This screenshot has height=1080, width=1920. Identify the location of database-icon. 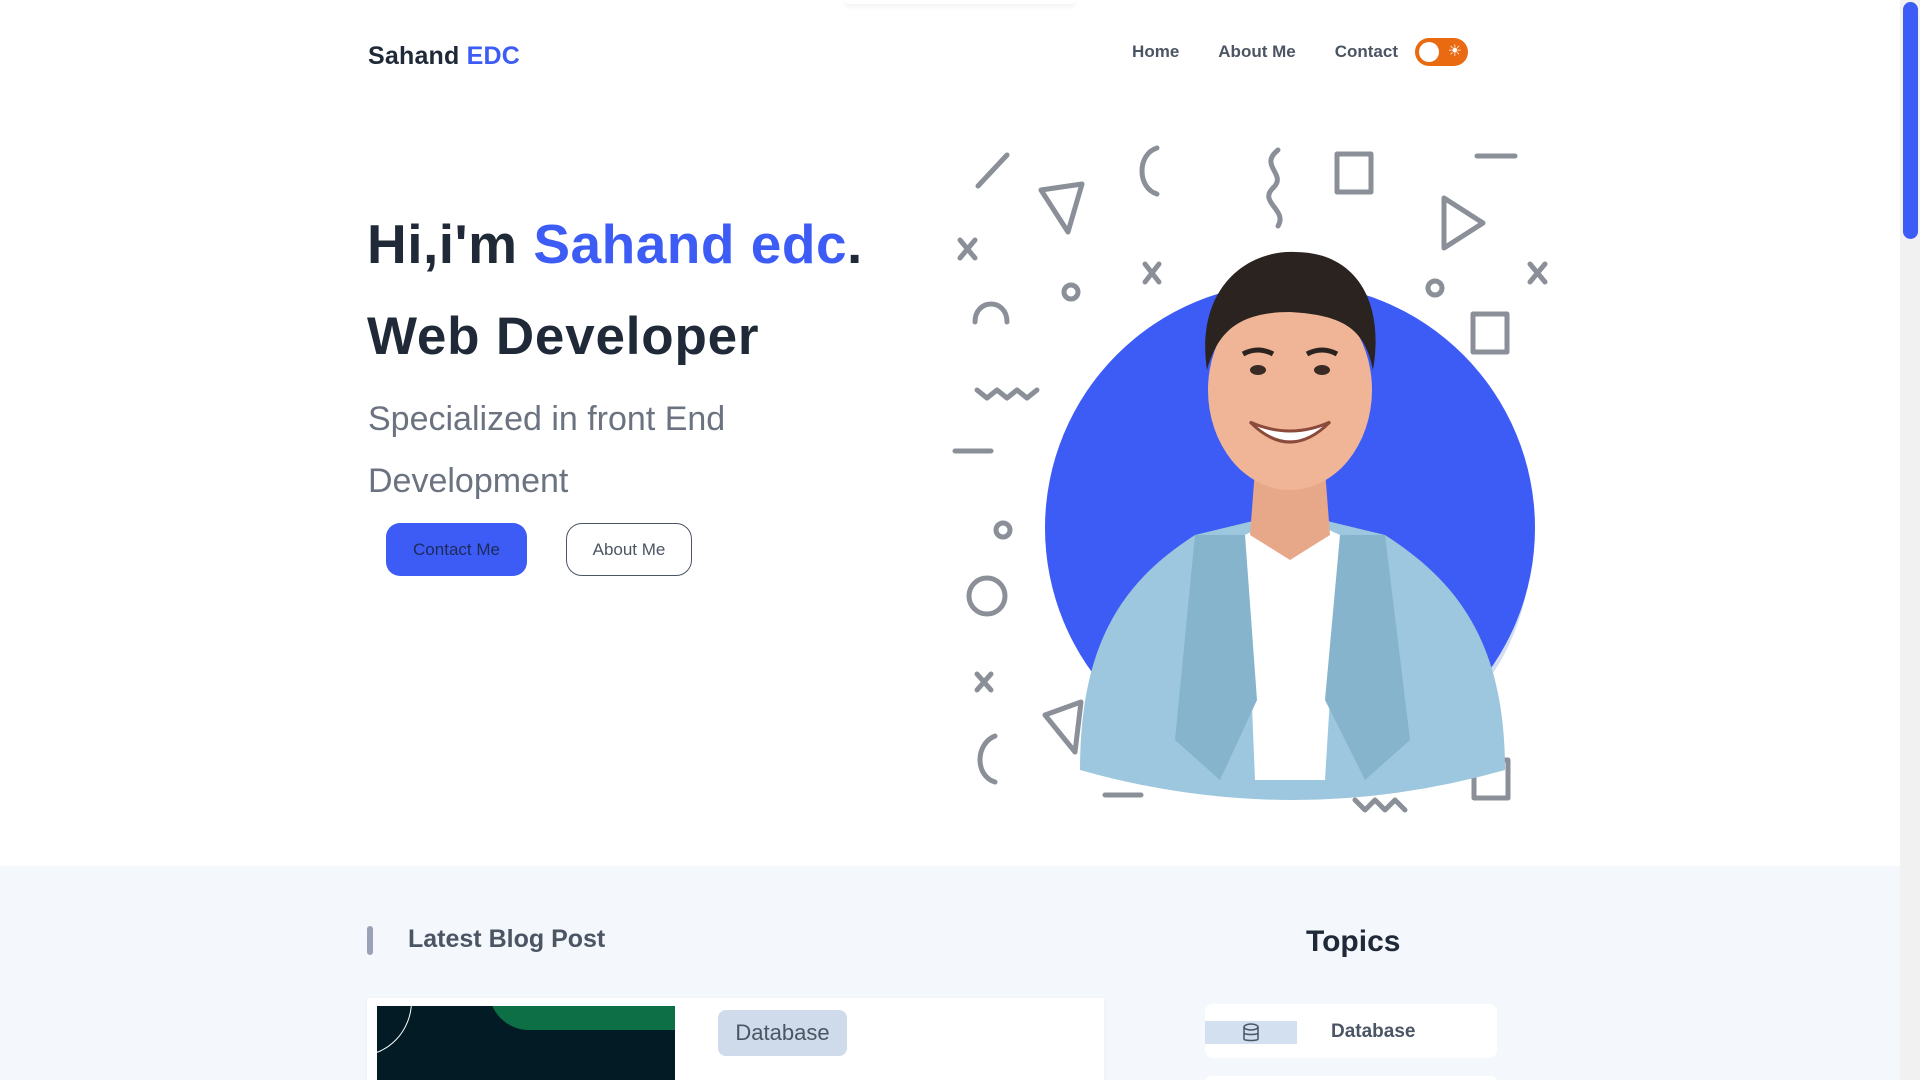
(1251, 1032).